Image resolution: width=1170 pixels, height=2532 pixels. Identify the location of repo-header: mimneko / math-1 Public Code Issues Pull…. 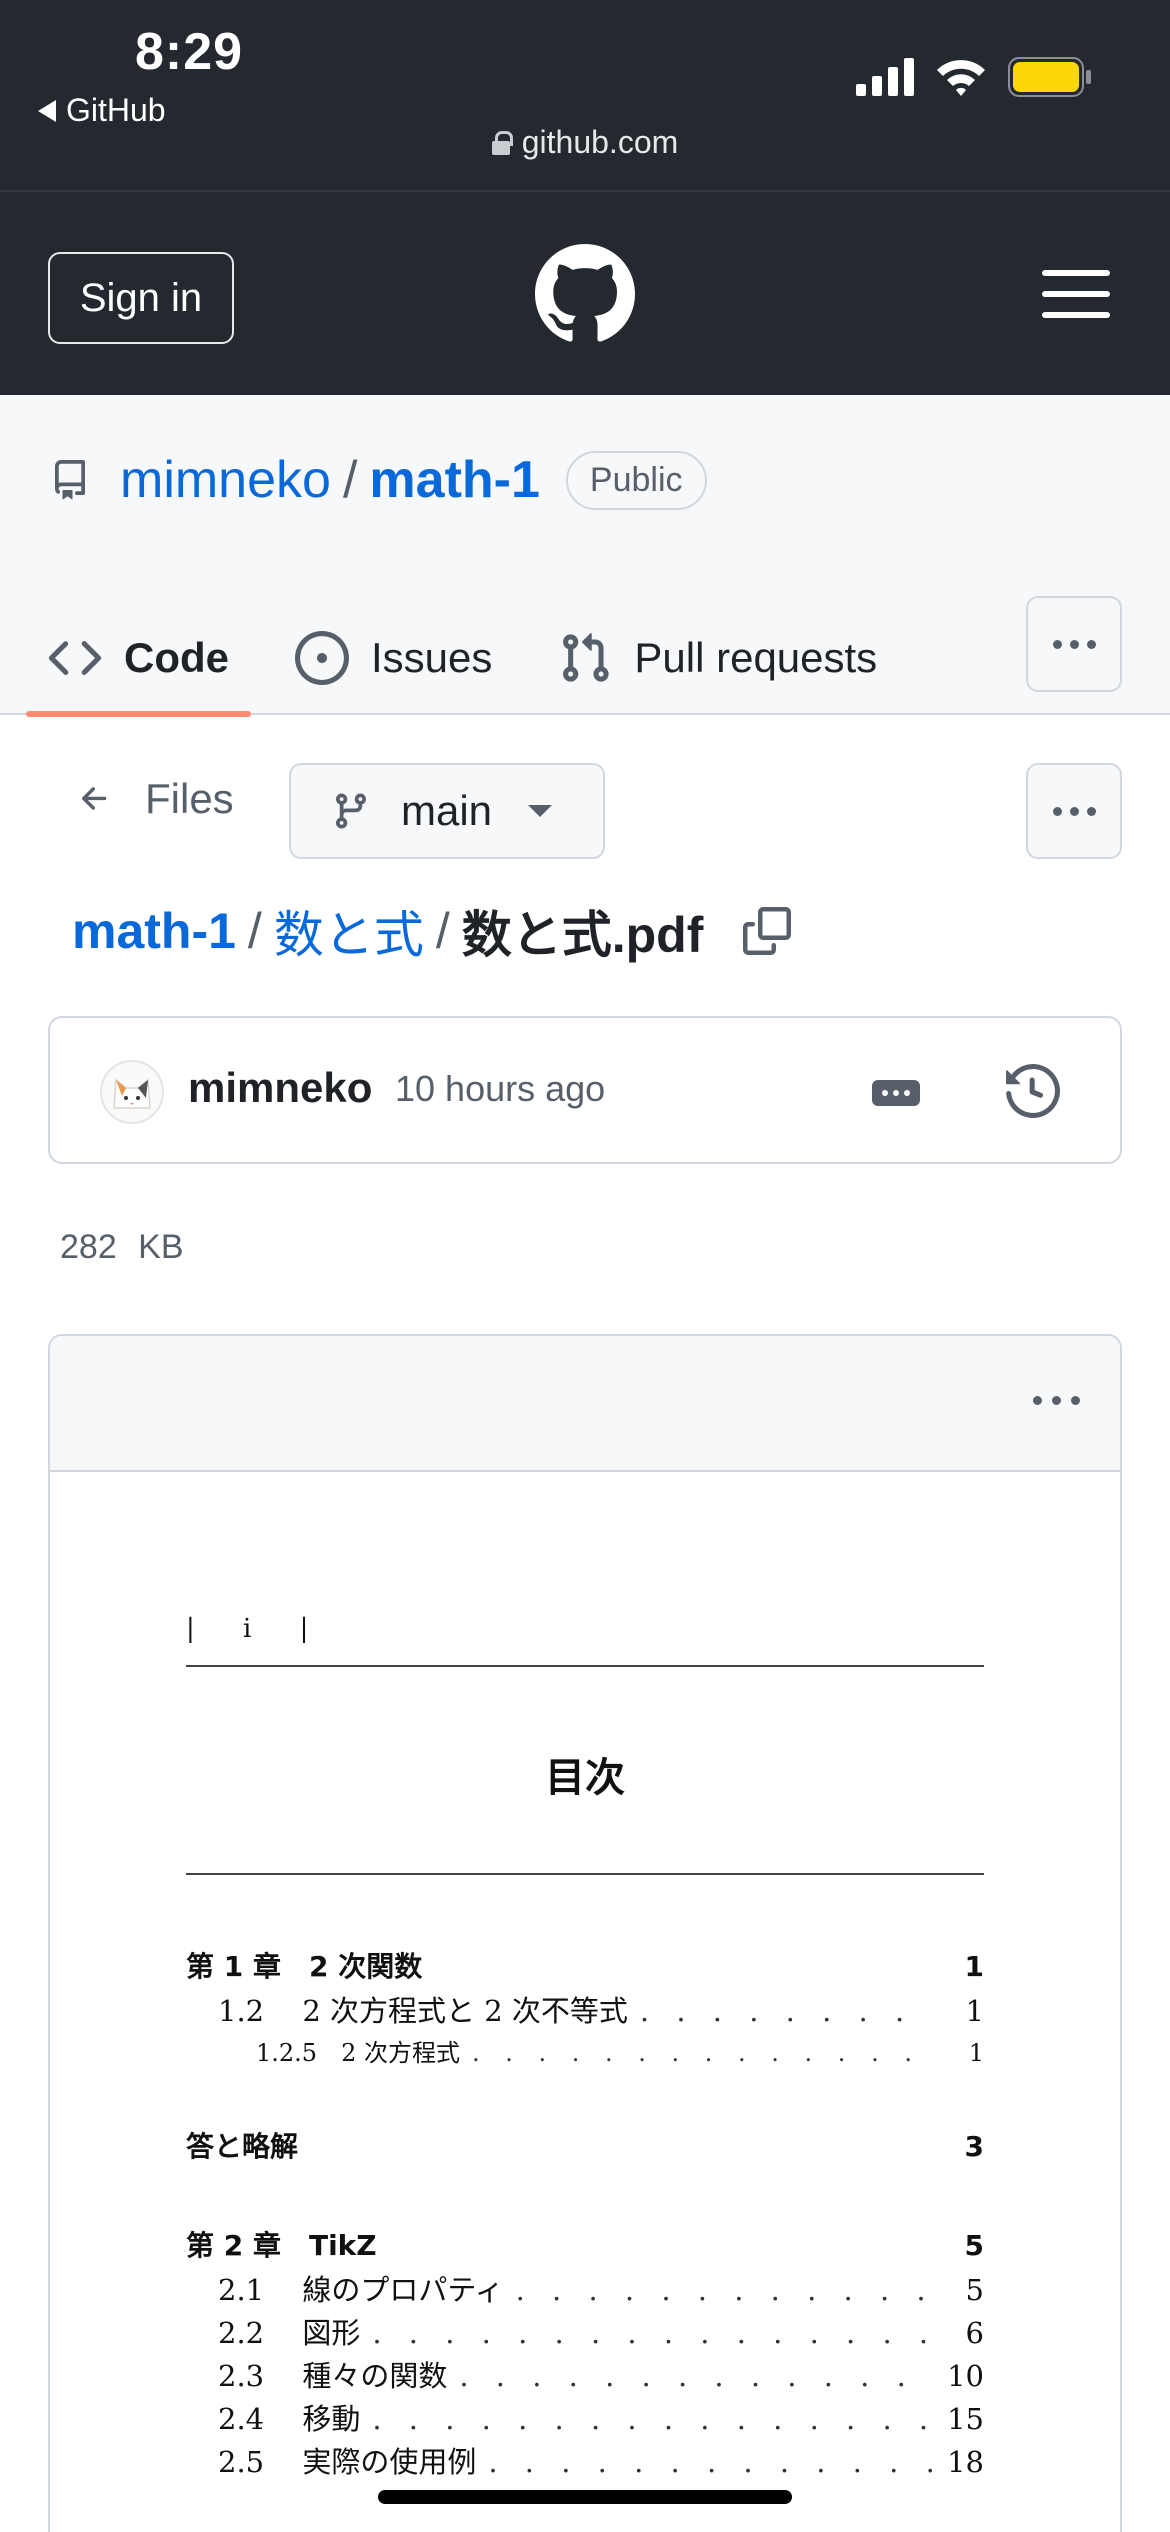
(585, 556).